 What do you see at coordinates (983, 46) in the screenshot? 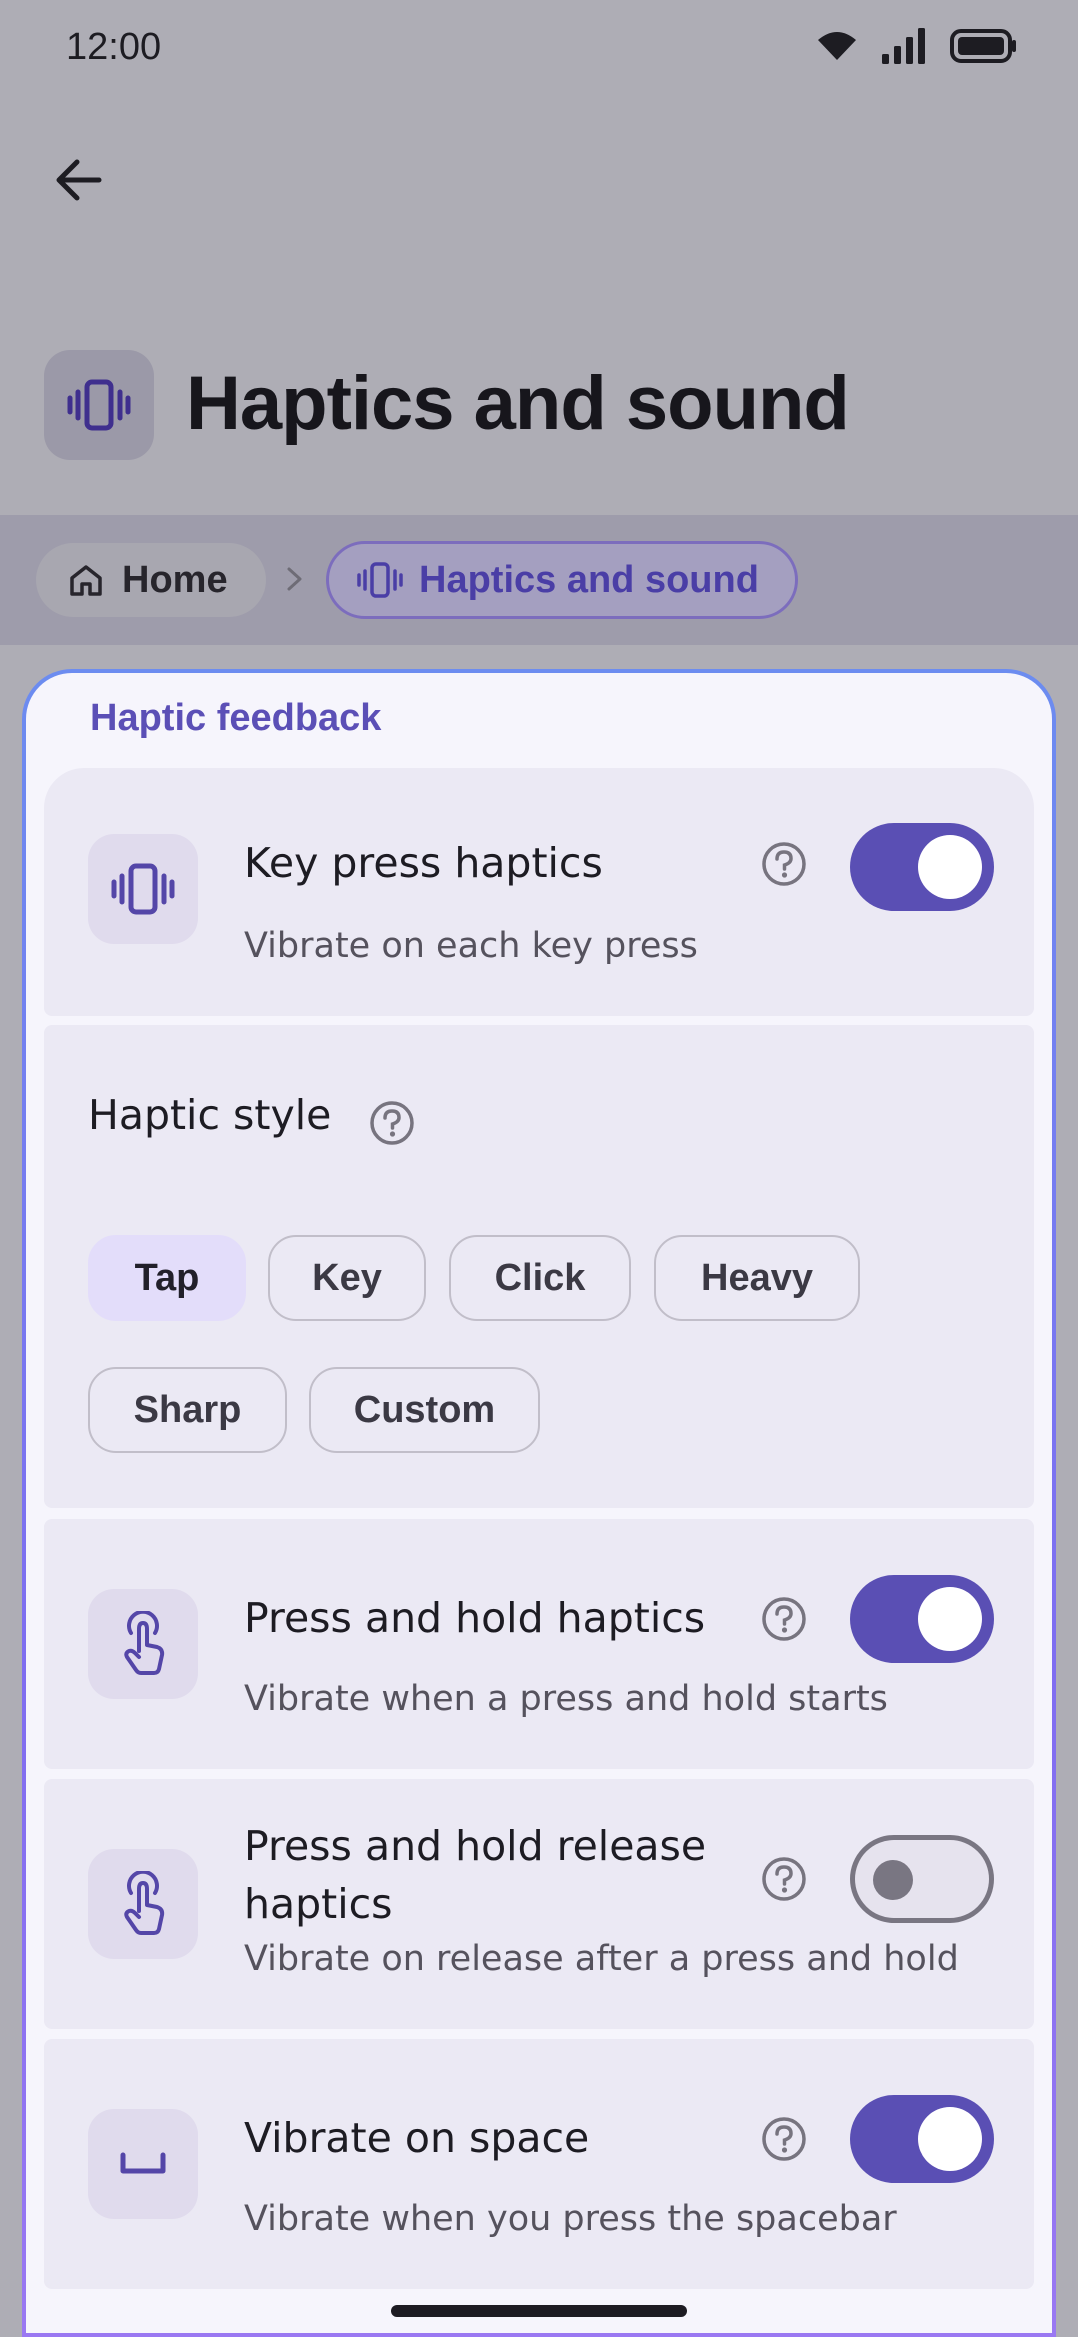
I see `battery-icon` at bounding box center [983, 46].